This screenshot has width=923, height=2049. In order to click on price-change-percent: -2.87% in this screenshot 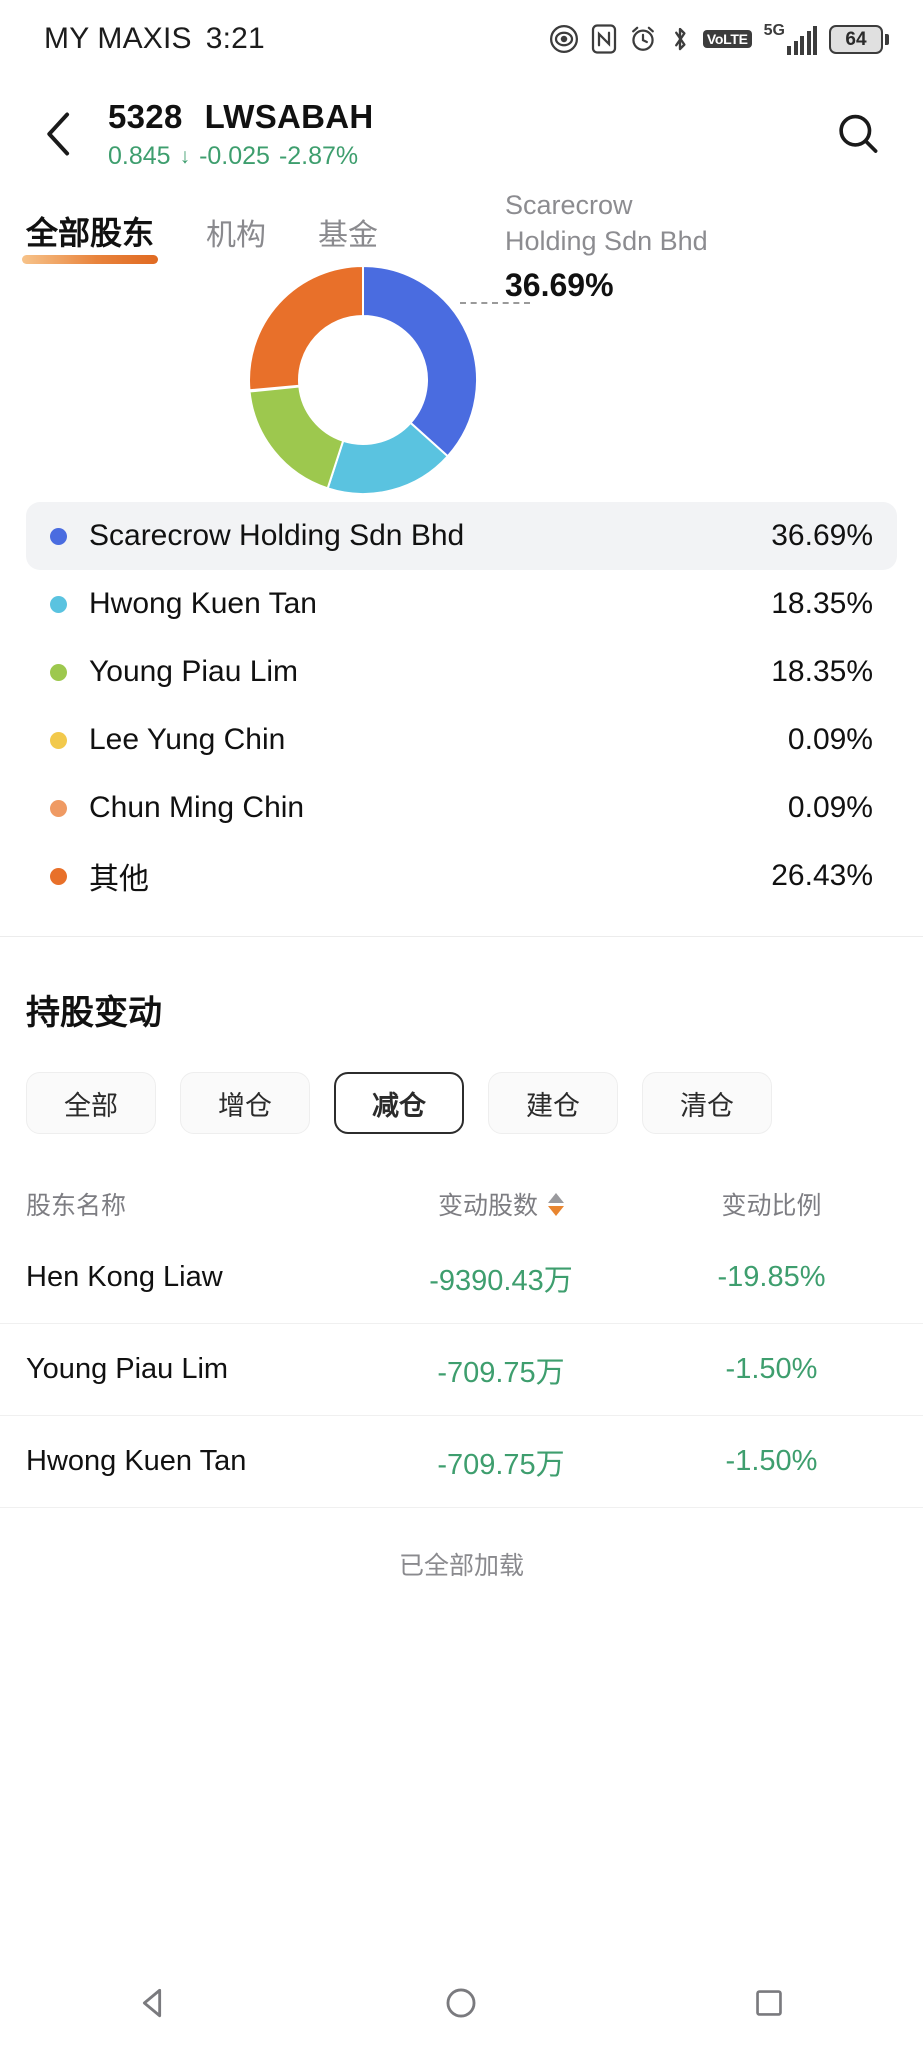, I will do `click(318, 155)`.